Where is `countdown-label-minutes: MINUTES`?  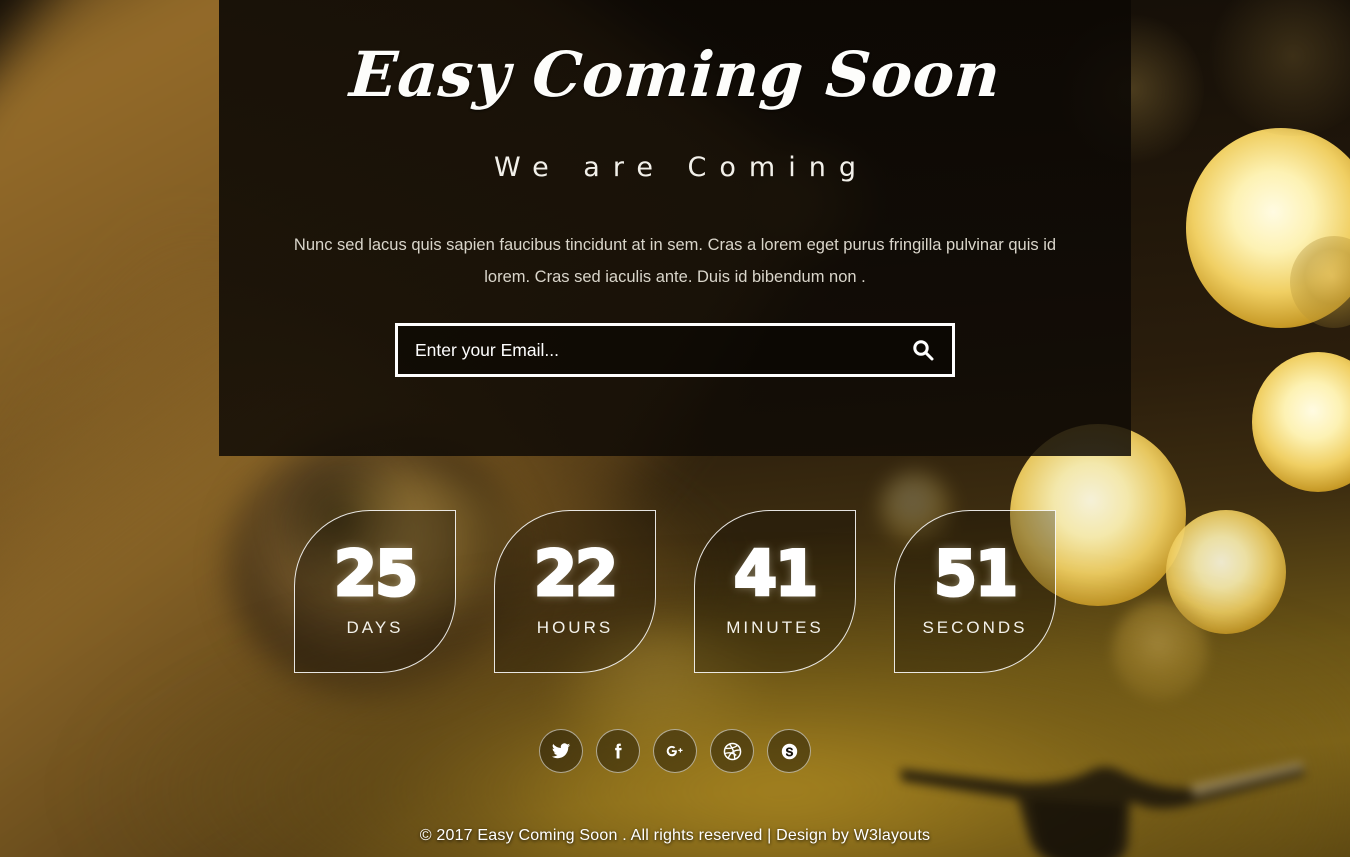 countdown-label-minutes: MINUTES is located at coordinates (775, 627).